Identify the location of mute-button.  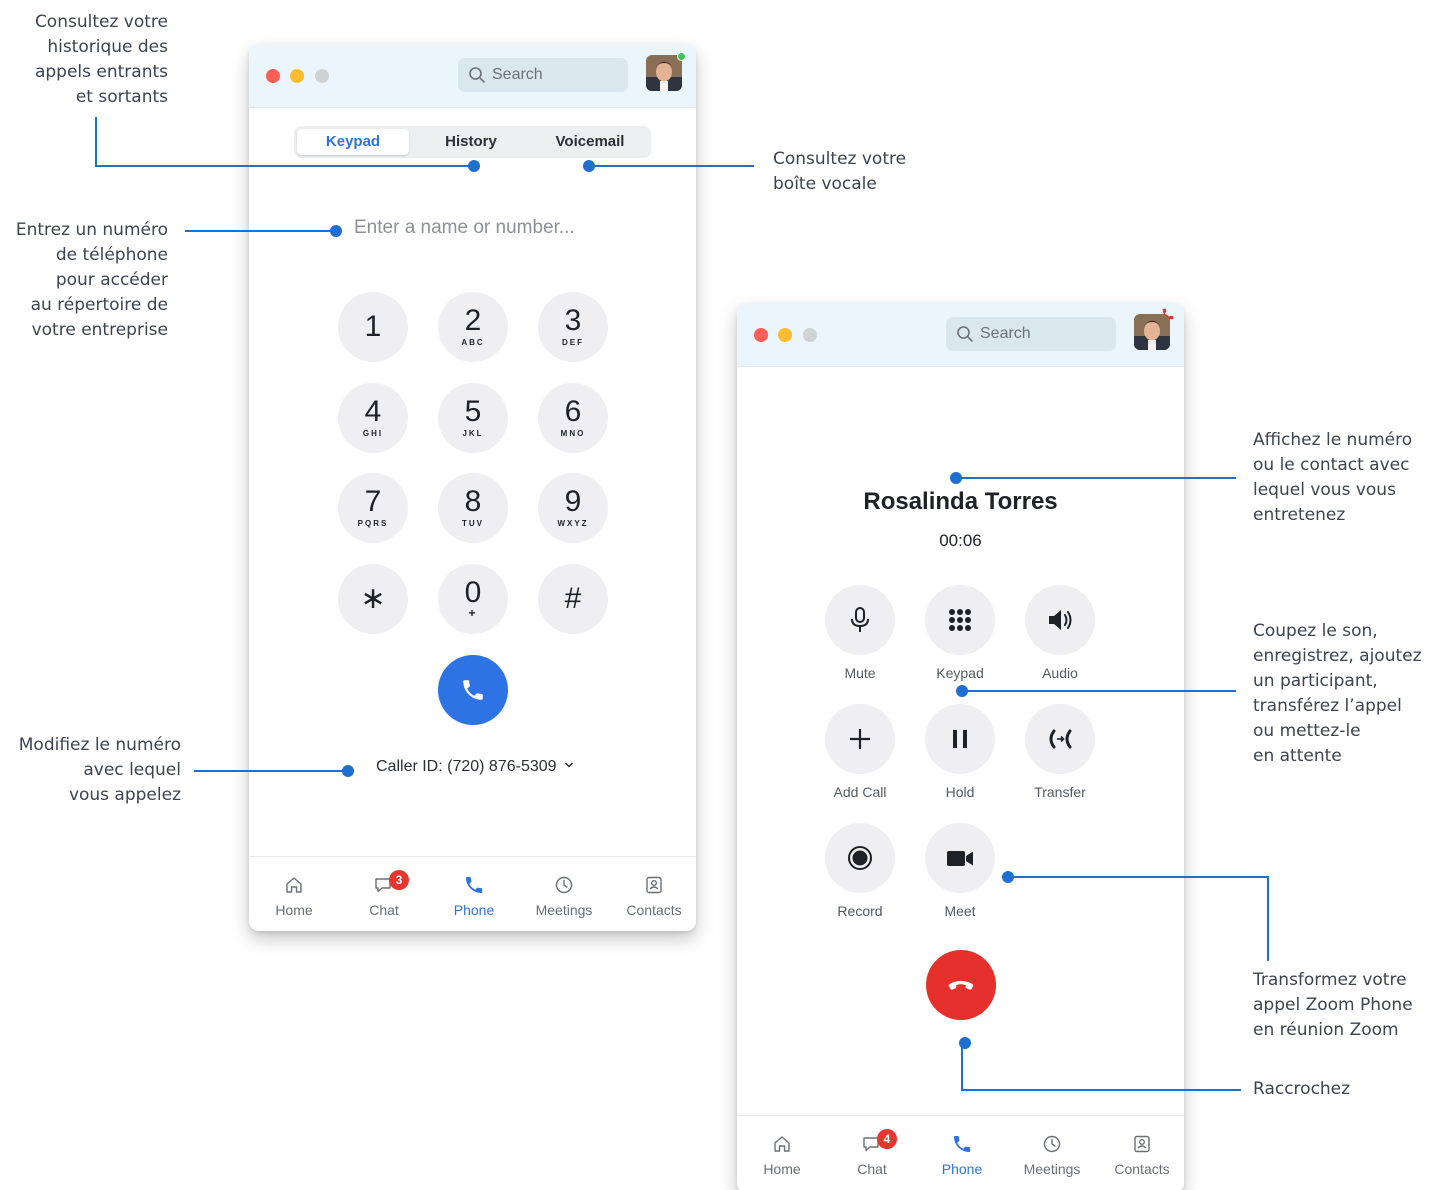
(860, 620).